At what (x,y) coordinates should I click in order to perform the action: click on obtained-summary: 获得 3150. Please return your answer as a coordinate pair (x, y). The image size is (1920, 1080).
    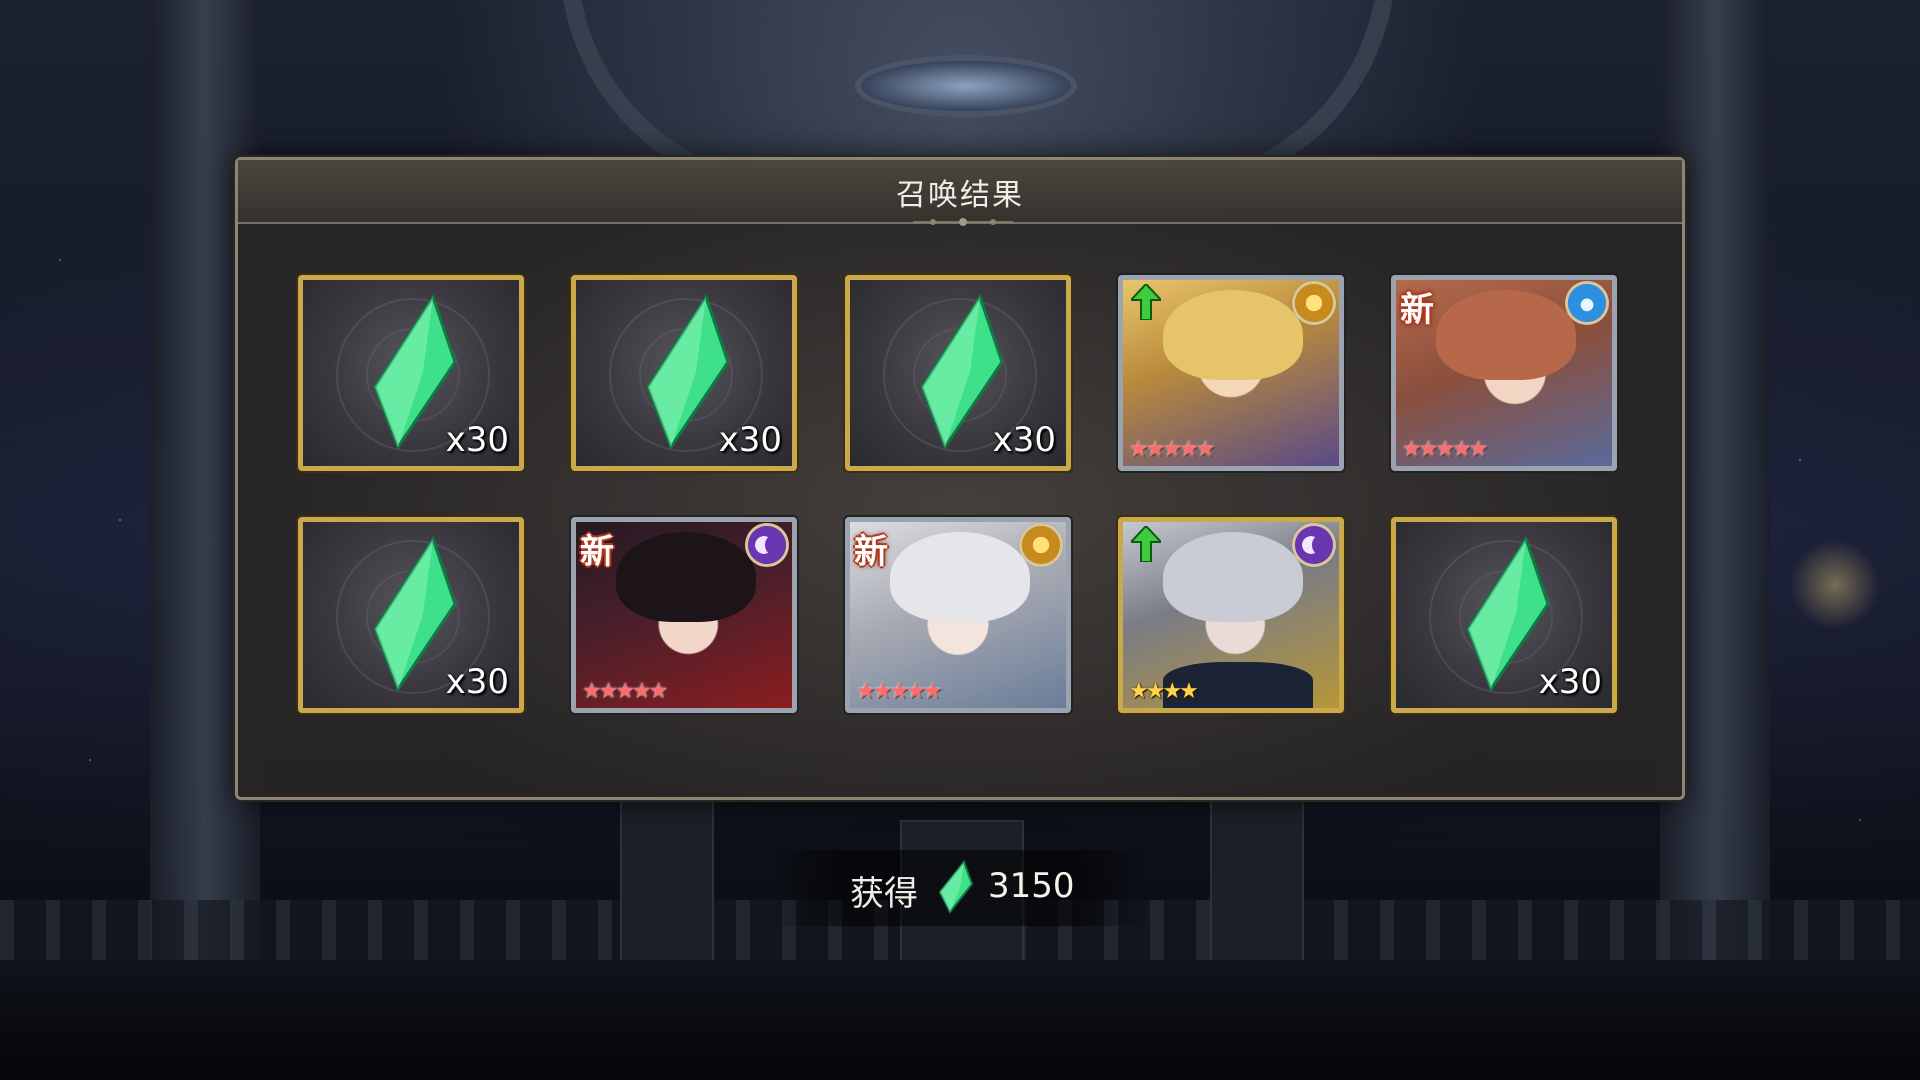
    Looking at the image, I should click on (960, 888).